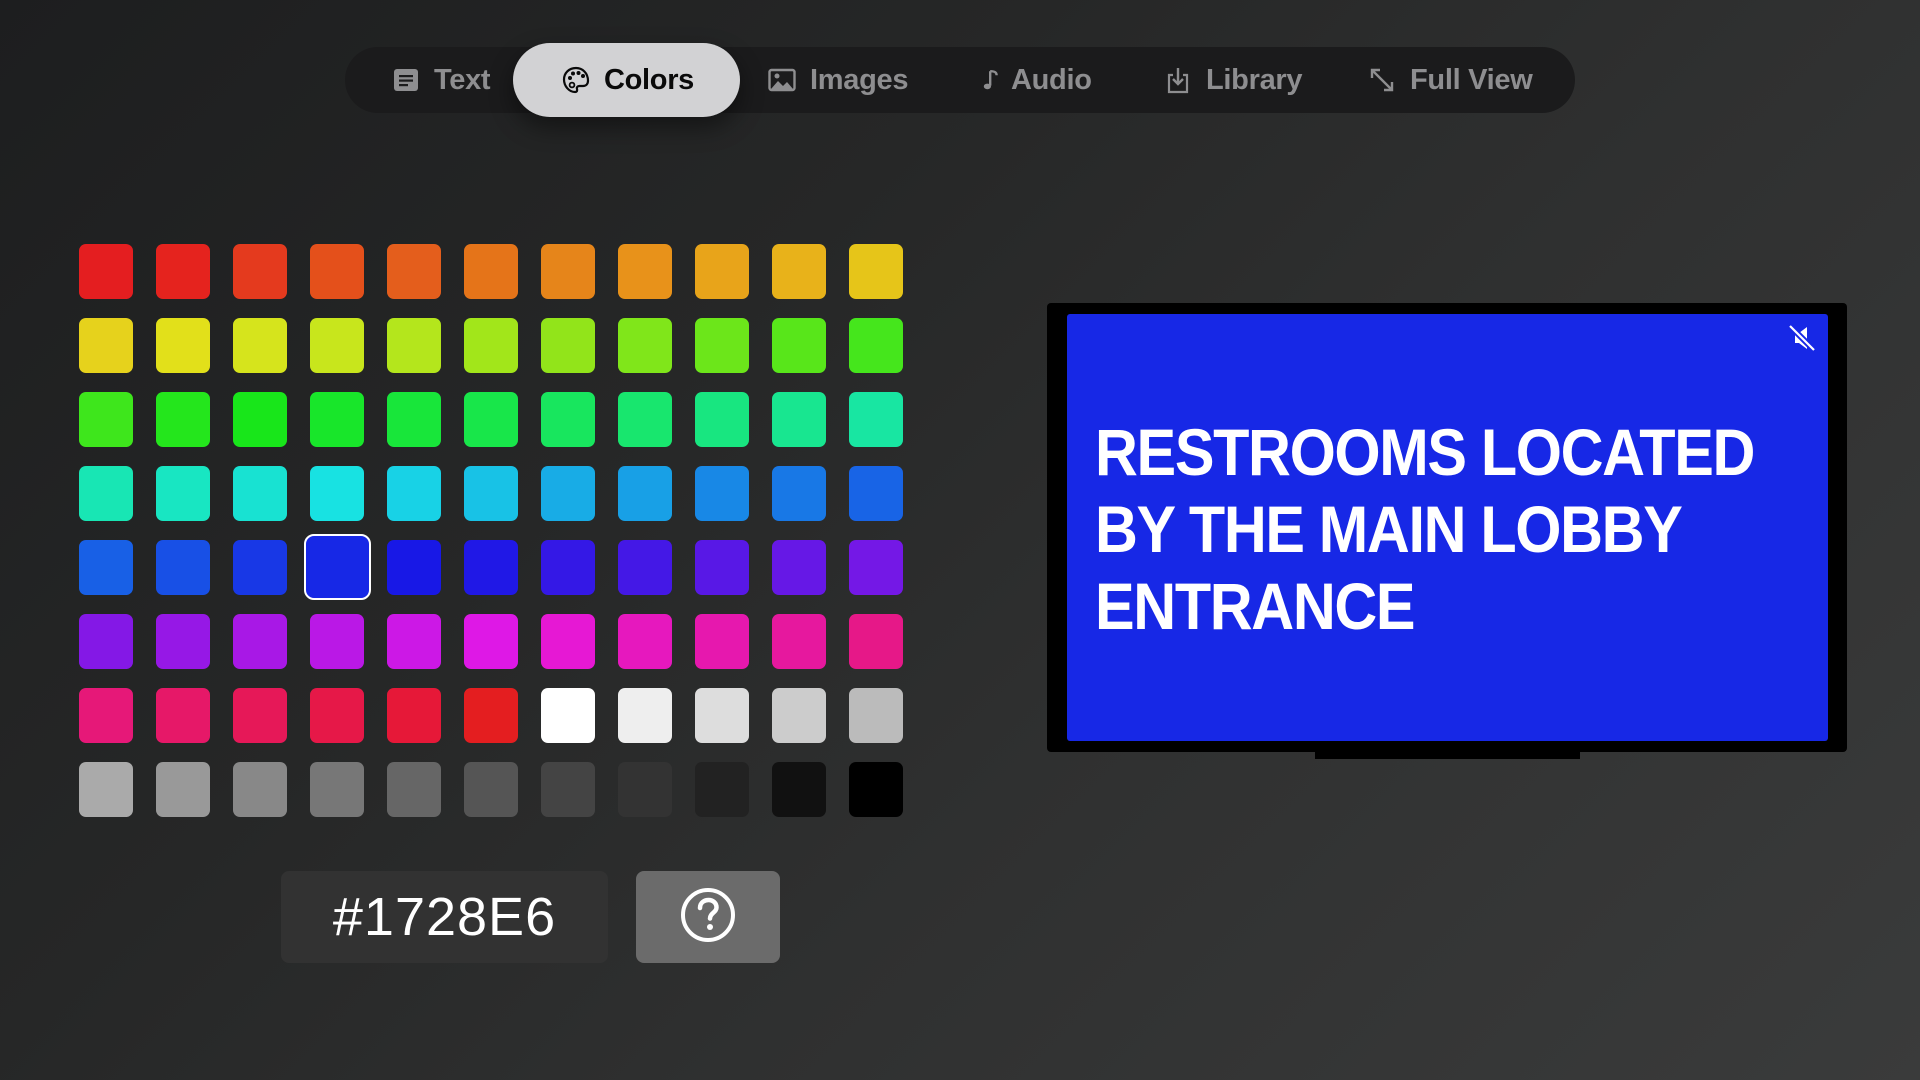 The image size is (1920, 1080). Describe the element at coordinates (1232, 80) in the screenshot. I see `tab-library: Library` at that location.